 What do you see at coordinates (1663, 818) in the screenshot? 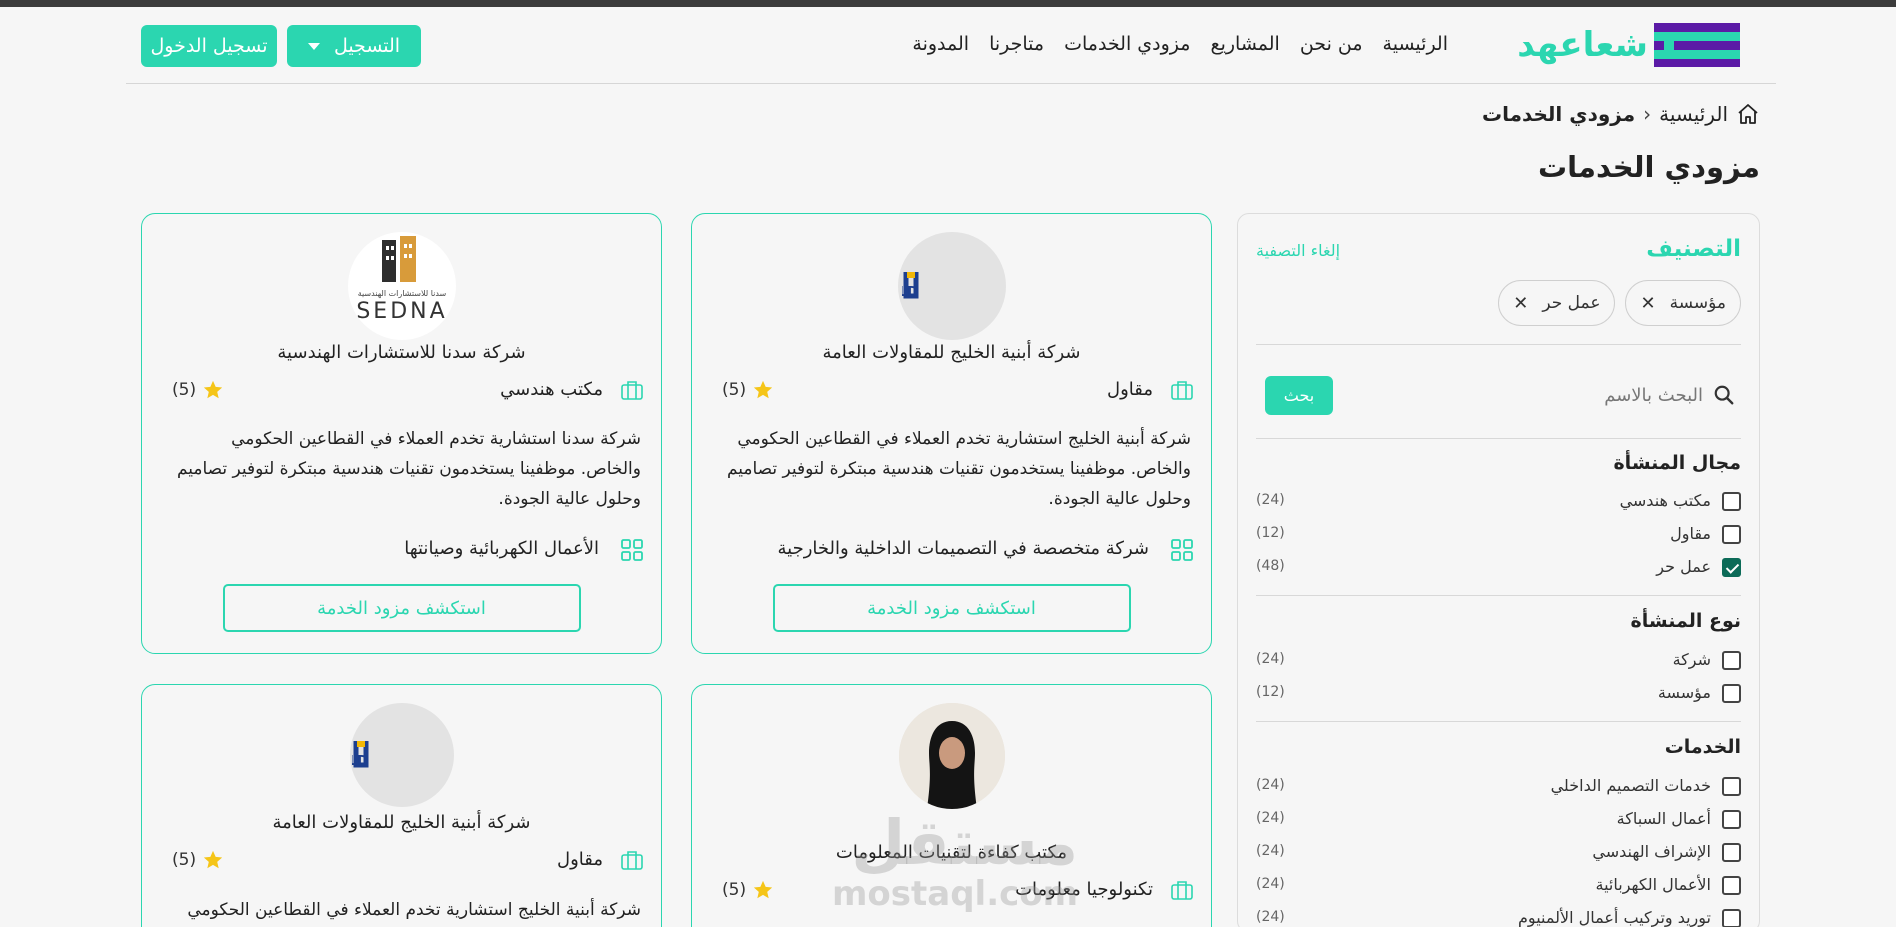
I see `option-label: أعمال السباكة` at bounding box center [1663, 818].